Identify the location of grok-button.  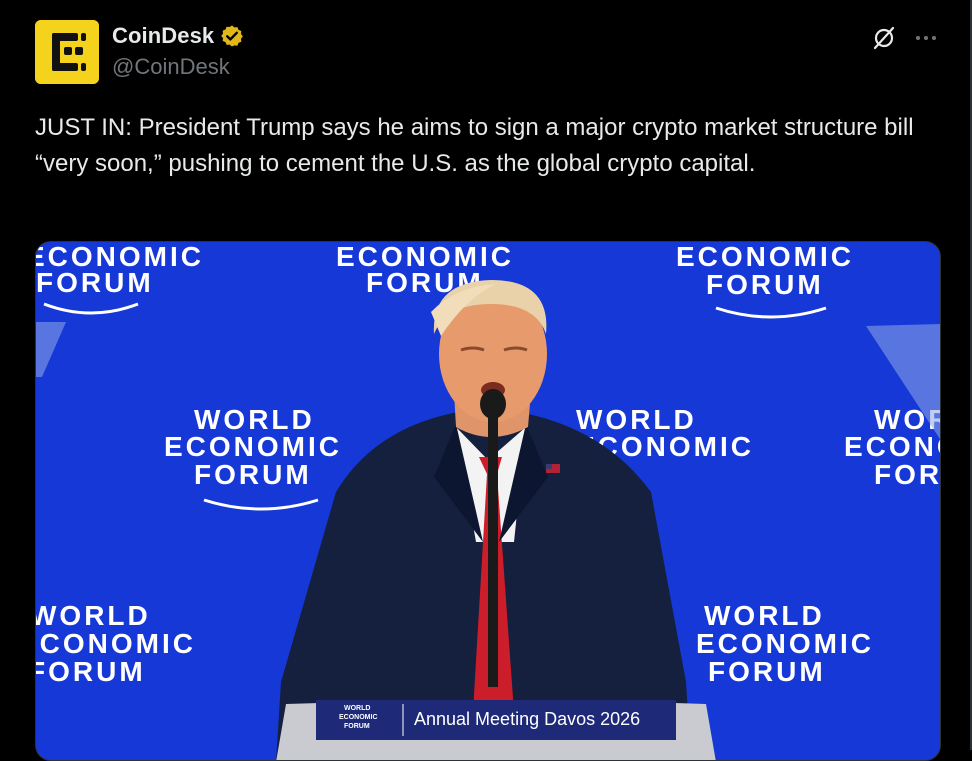
(884, 38).